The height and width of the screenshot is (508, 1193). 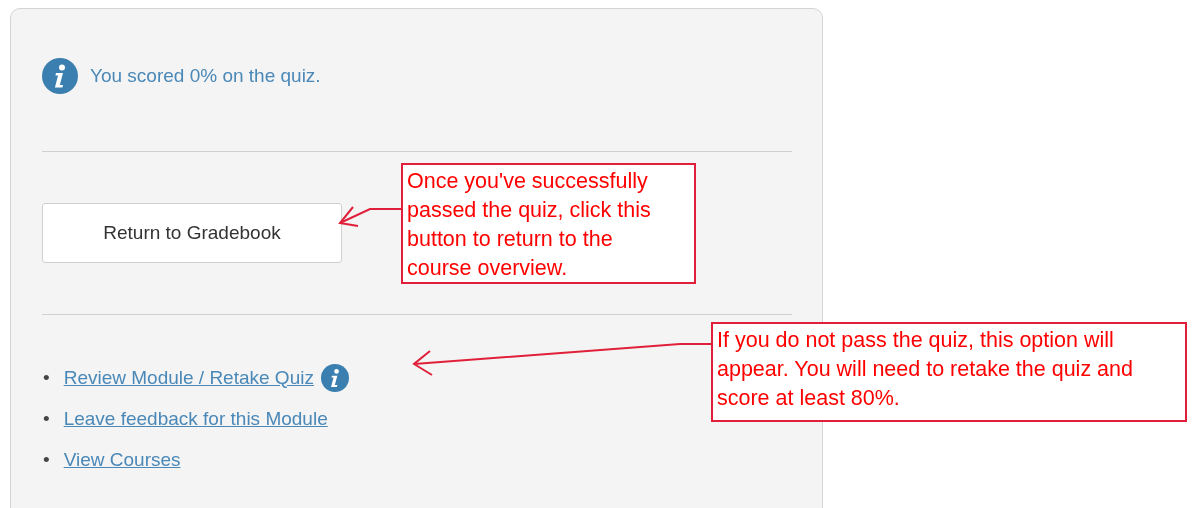 I want to click on annotation-callout: If you do not pass the quiz, this option will appear. You will need to retake the quiz and score at least 80%., so click(x=949, y=372).